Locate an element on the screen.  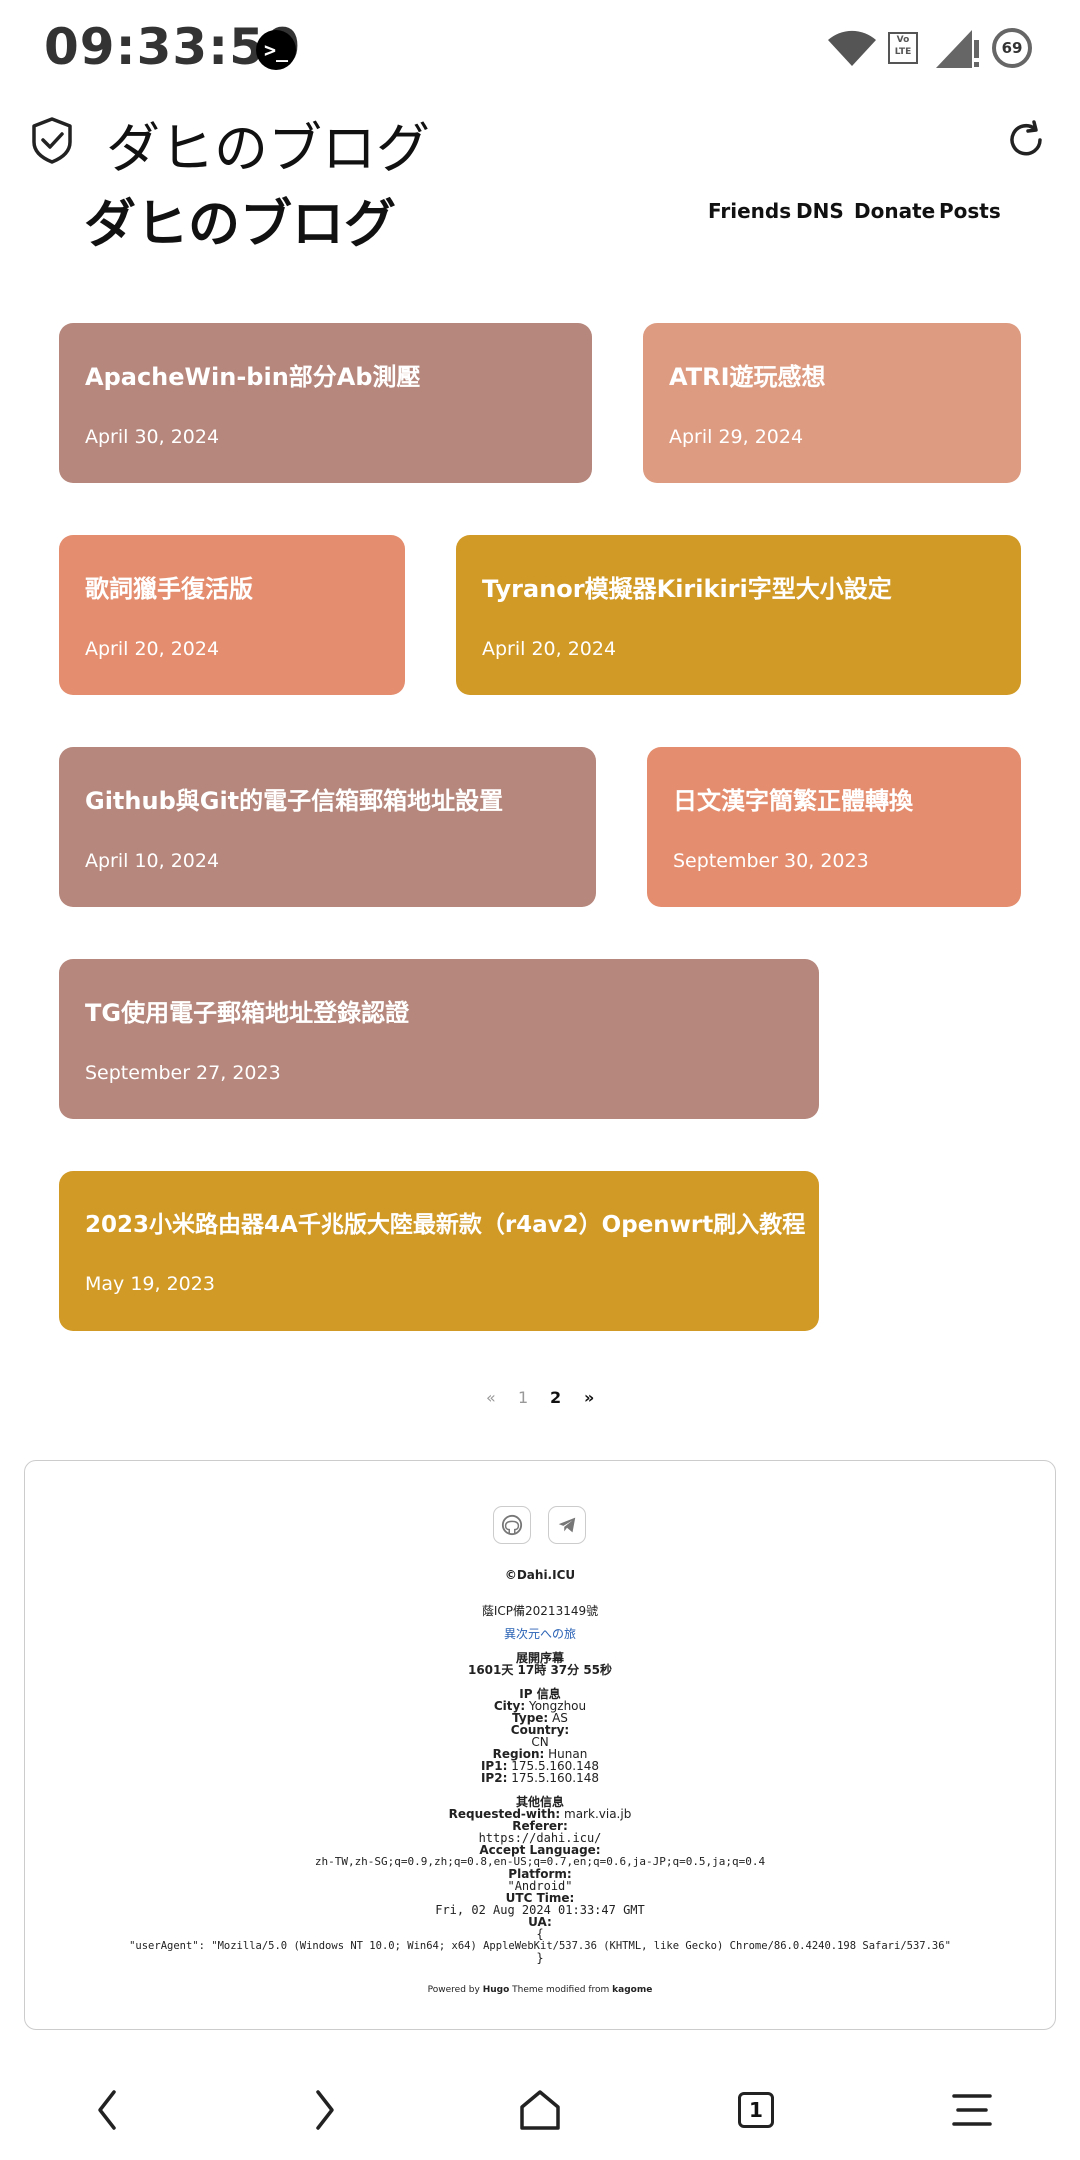
post-card: ATRI遊玩感想 April 29, 2024 is located at coordinates (832, 403).